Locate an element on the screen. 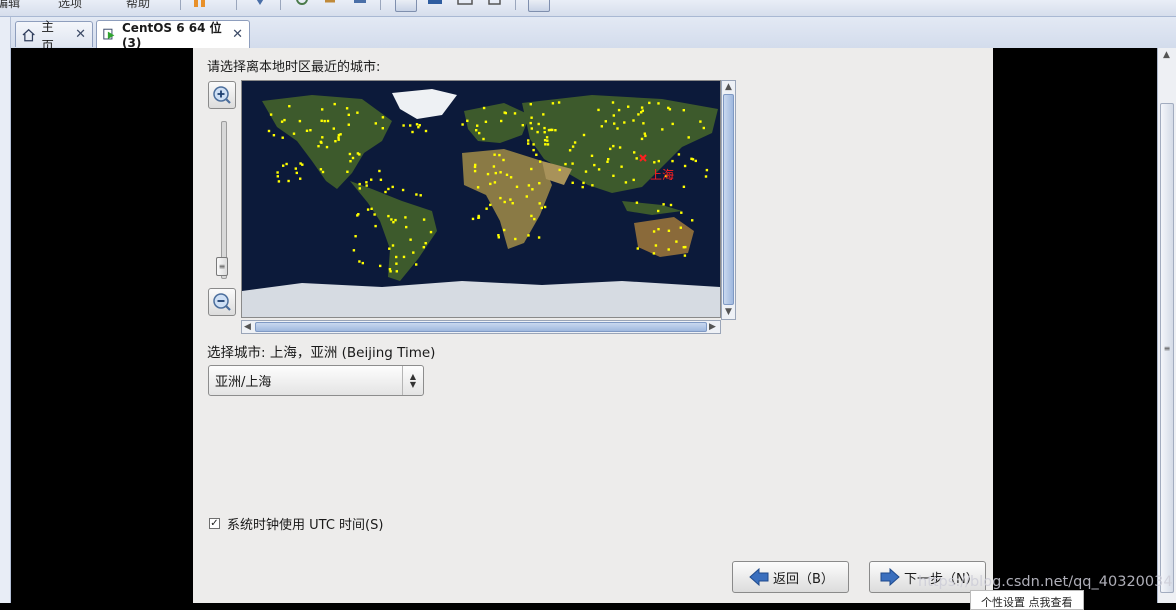 The width and height of the screenshot is (1176, 610). revert-snapshot-icon is located at coordinates (331, 4).